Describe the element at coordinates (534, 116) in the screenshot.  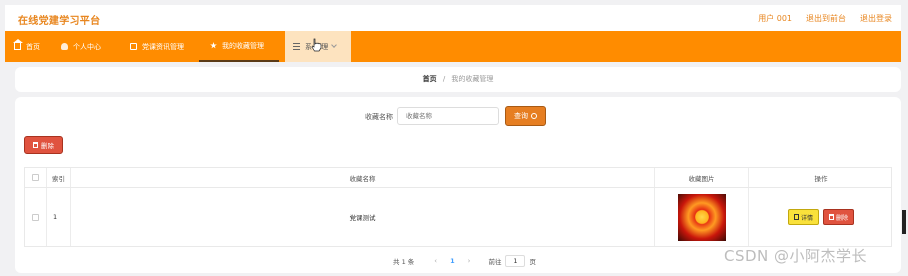
I see `search-icon` at that location.